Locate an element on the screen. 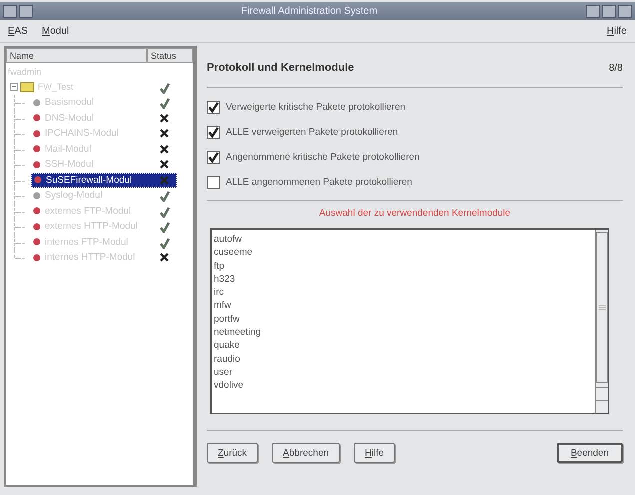 The height and width of the screenshot is (495, 635). list-item: irc is located at coordinates (404, 293).